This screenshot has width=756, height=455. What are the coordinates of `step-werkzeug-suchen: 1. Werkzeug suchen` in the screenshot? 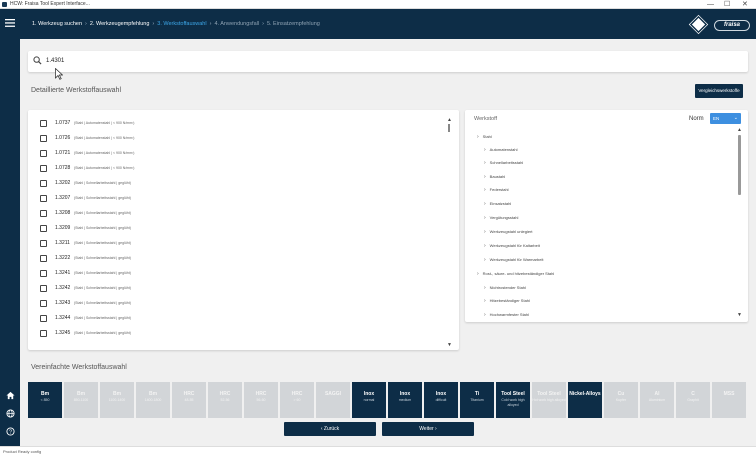 It's located at (57, 24).